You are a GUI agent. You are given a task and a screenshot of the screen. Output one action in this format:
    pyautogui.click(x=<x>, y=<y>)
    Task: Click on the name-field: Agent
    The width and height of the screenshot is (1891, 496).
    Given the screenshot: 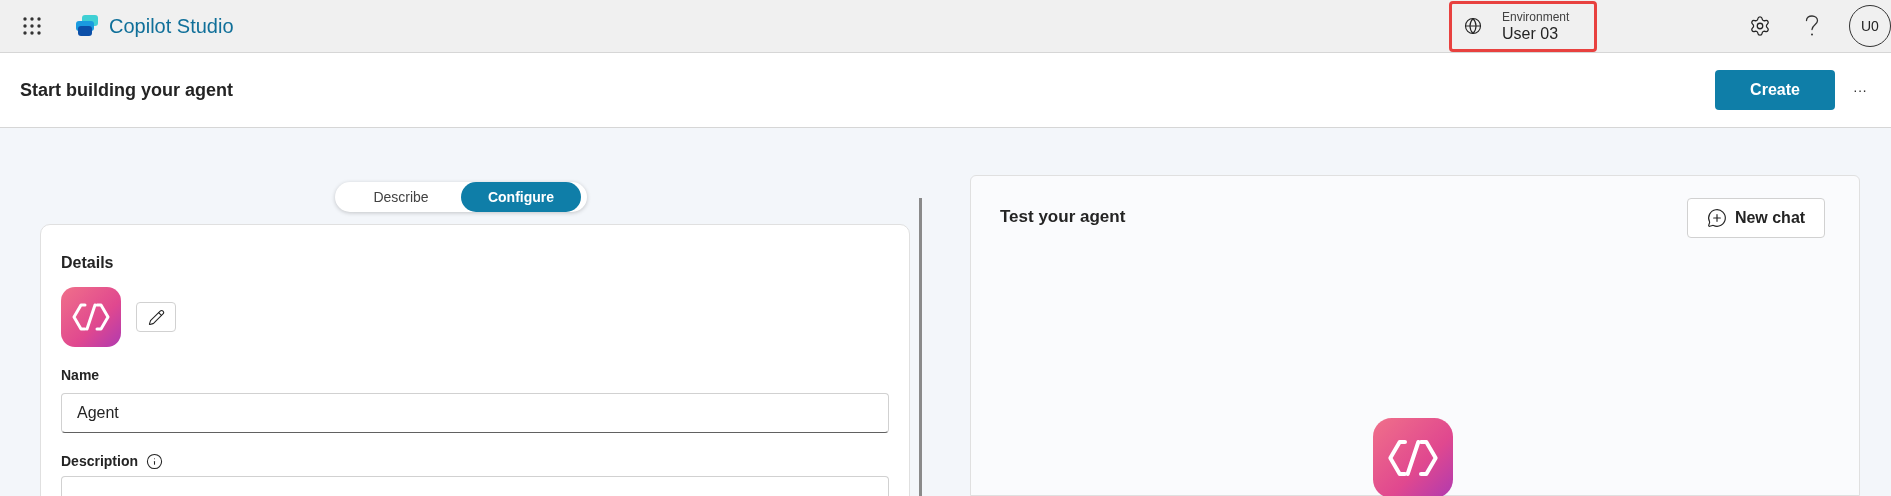 What is the action you would take?
    pyautogui.click(x=475, y=413)
    